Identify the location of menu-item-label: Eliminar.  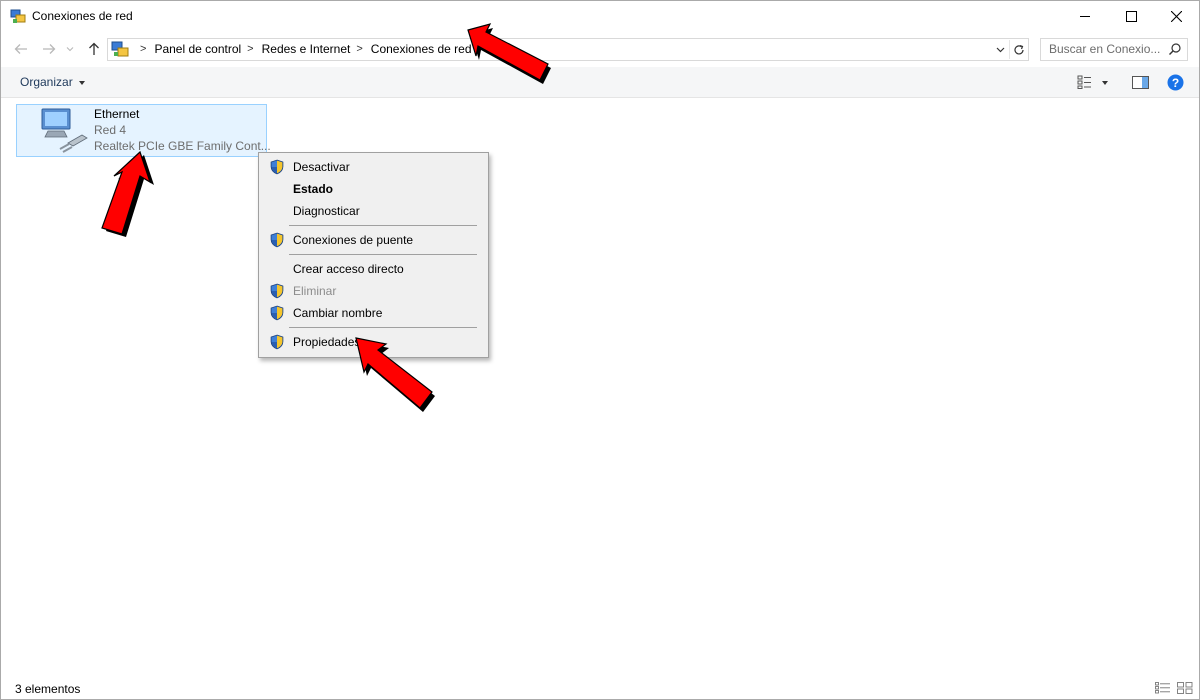
(315, 291).